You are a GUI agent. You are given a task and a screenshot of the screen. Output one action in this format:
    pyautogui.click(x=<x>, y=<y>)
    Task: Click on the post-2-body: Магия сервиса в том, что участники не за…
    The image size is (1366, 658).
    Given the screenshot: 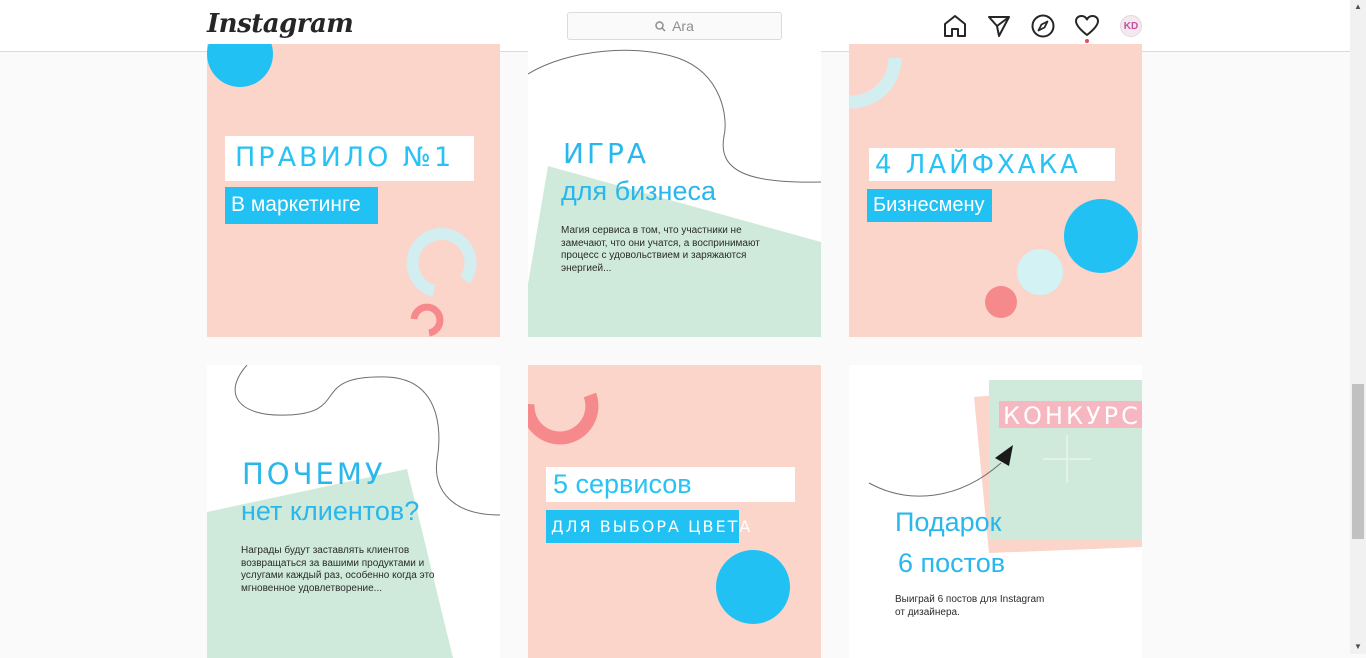 What is the action you would take?
    pyautogui.click(x=660, y=249)
    